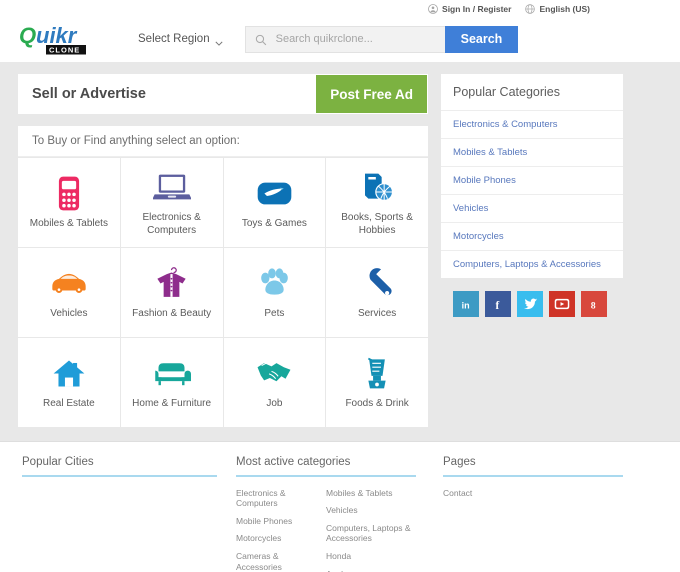 This screenshot has height=572, width=680. I want to click on category-tile-label: Toys & Games, so click(274, 224).